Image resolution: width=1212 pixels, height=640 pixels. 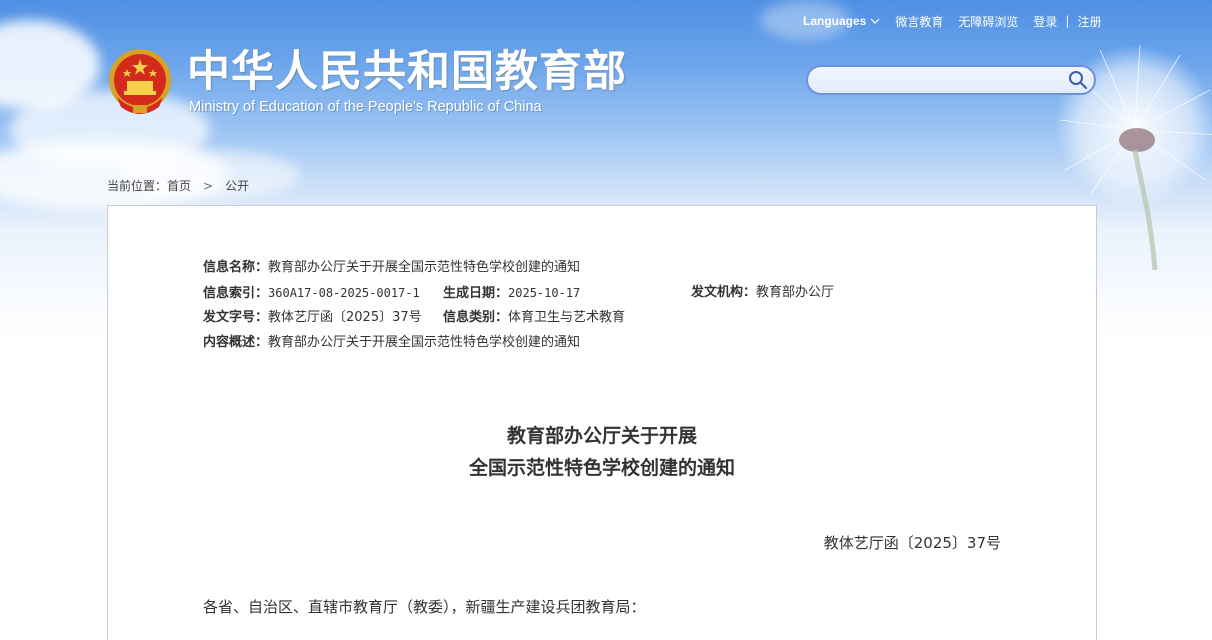 I want to click on document-title-line-2: 全国示范性特色学校创建的通知, so click(x=601, y=468).